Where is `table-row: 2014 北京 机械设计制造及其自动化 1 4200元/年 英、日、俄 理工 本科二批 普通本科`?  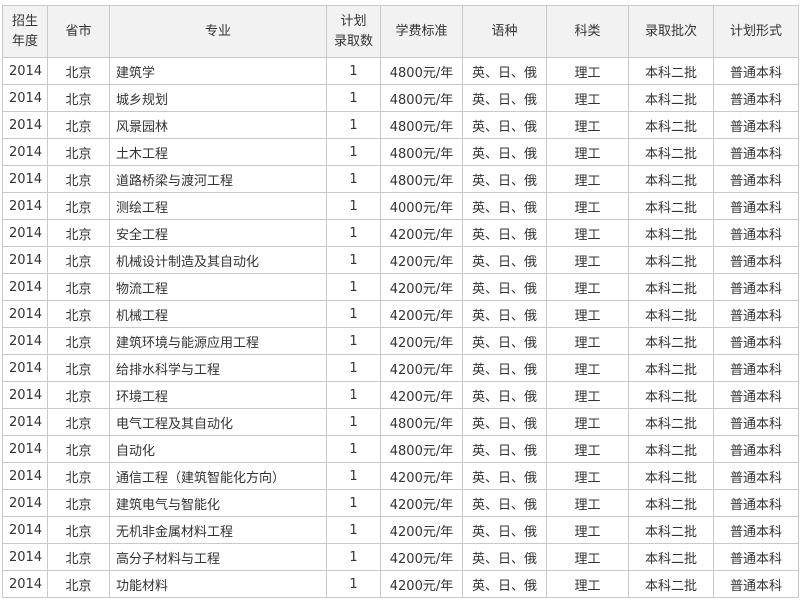
table-row: 2014 北京 机械设计制造及其自动化 1 4200元/年 英、日、俄 理工 本科二批 普通本科 is located at coordinates (400, 260).